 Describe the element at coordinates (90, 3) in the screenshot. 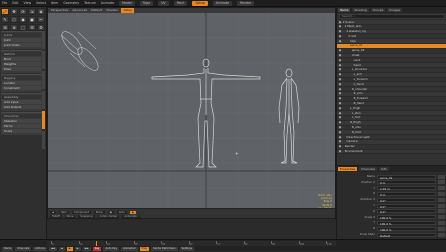

I see `menu-item: Texture` at that location.